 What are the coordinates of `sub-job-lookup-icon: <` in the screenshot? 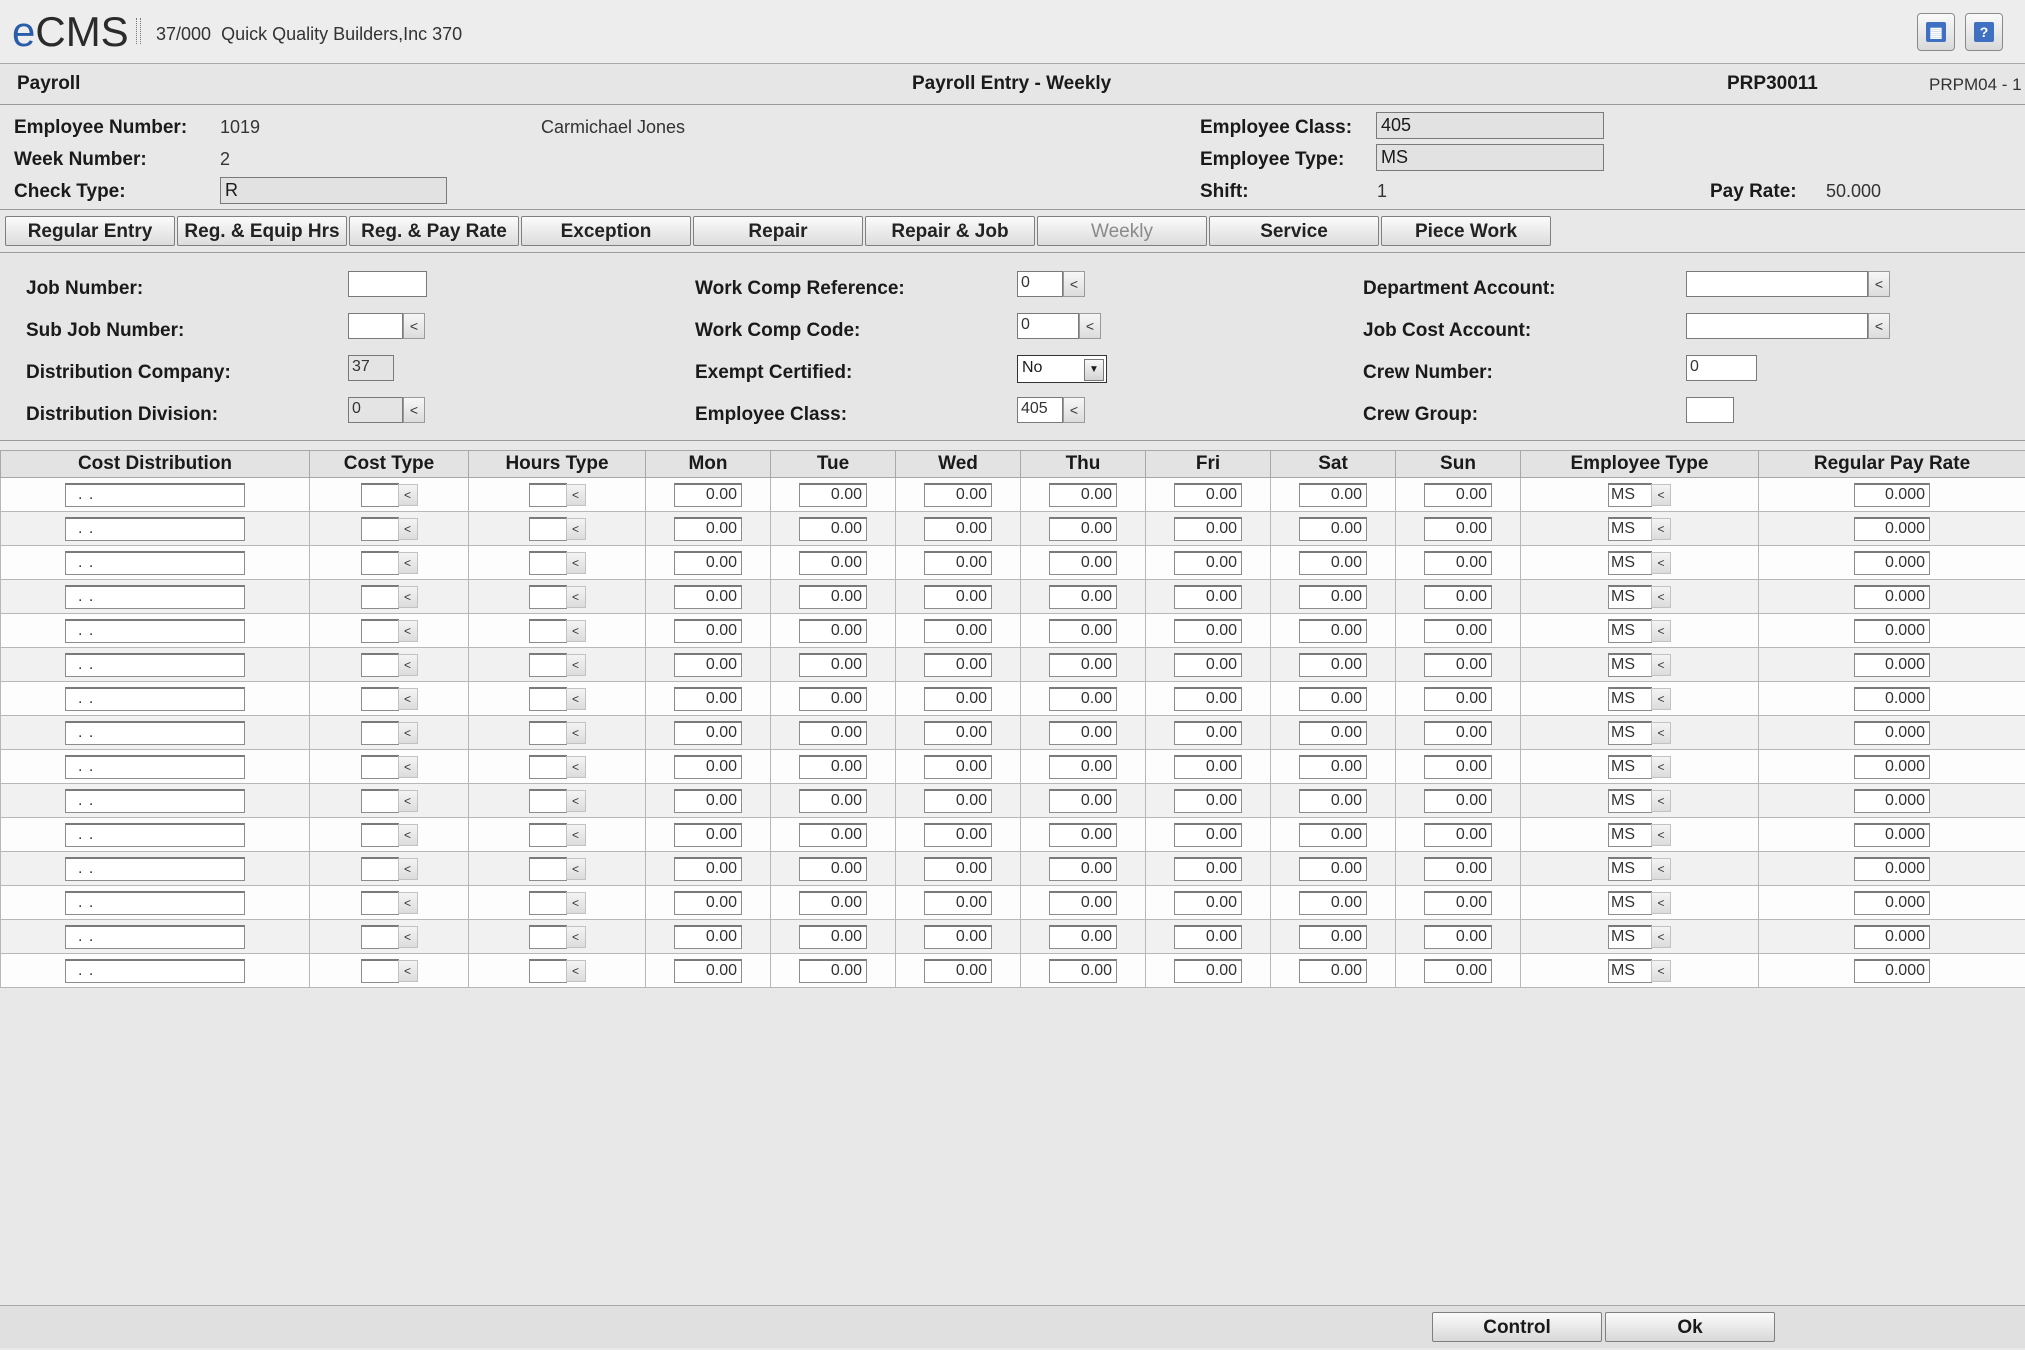 It's located at (414, 326).